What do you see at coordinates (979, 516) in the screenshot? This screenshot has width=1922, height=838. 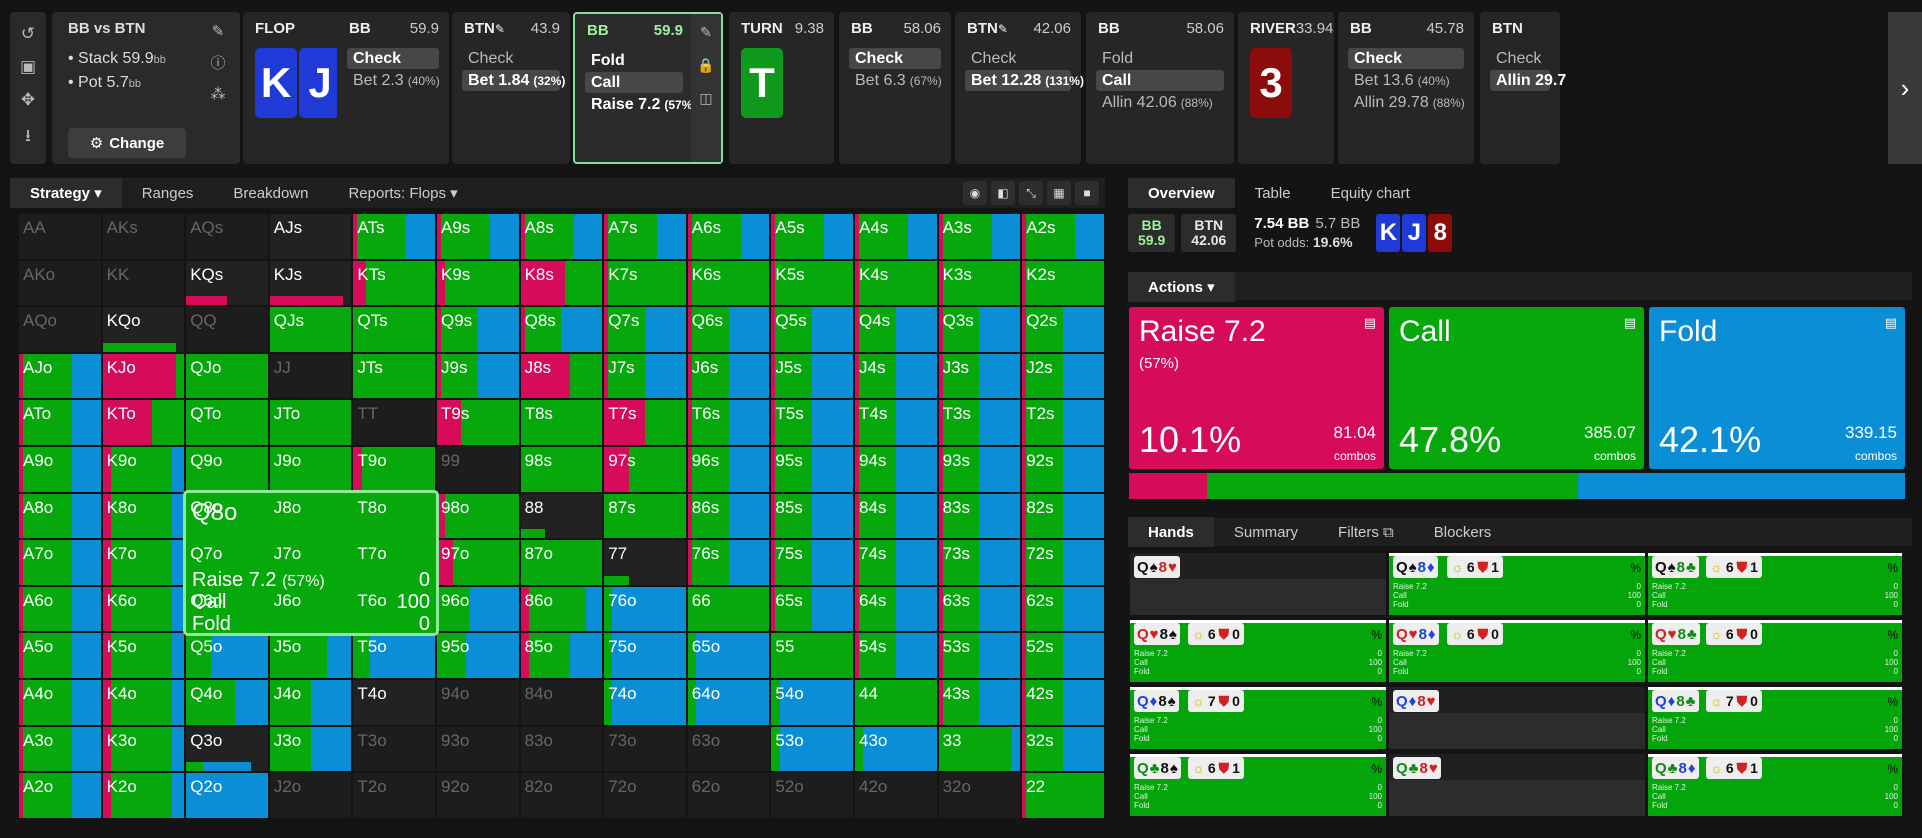 I see `hand-cell: 83s` at bounding box center [979, 516].